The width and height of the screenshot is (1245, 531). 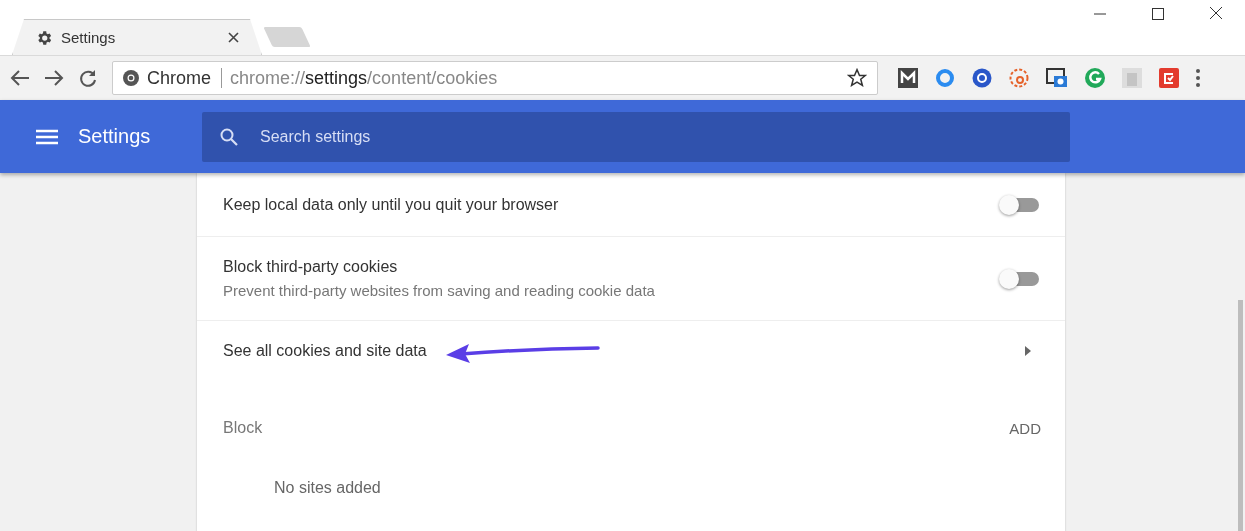 What do you see at coordinates (857, 78) in the screenshot?
I see `star-icon` at bounding box center [857, 78].